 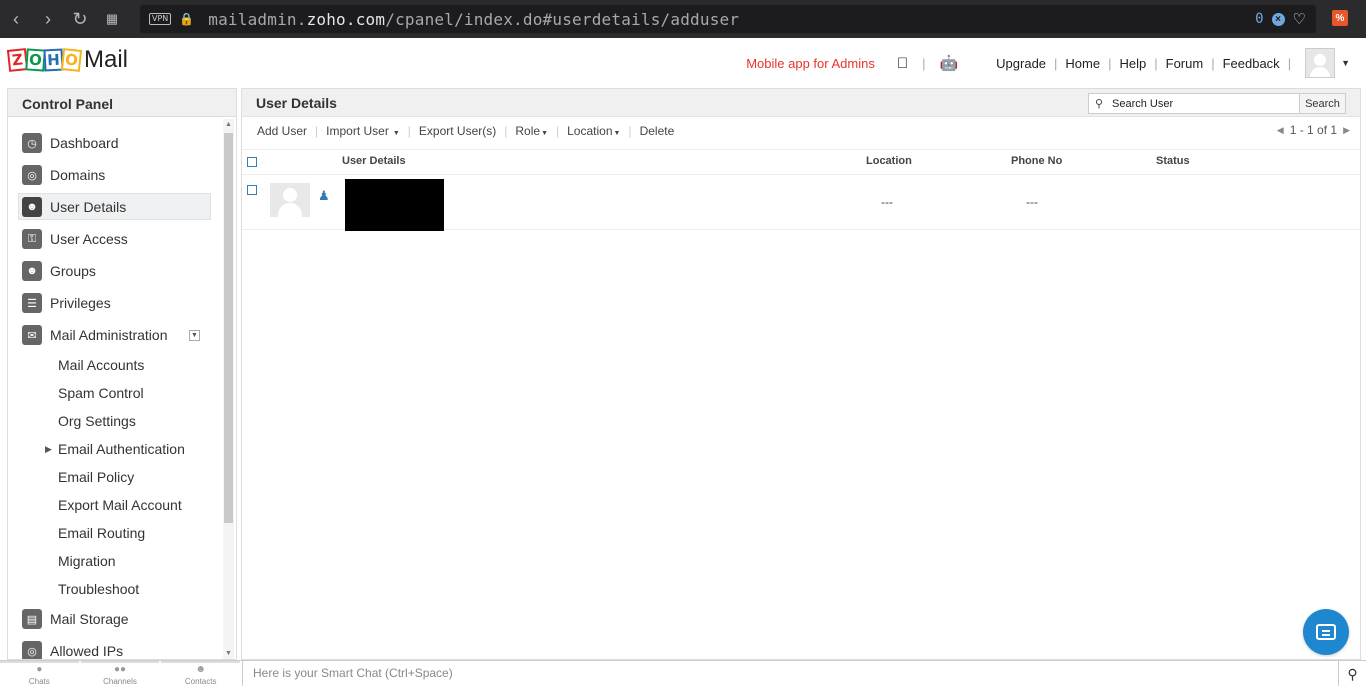 What do you see at coordinates (160, 19) in the screenshot?
I see `vpn-badge: VPN` at bounding box center [160, 19].